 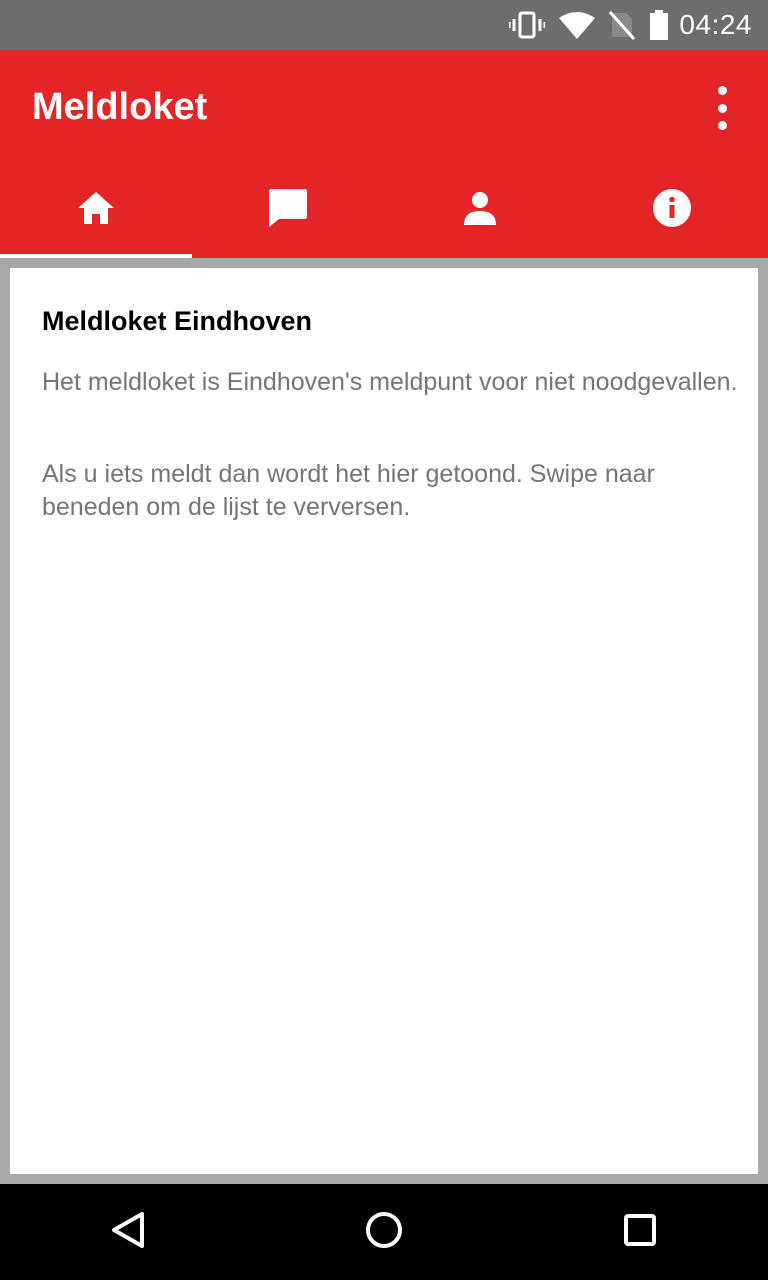 I want to click on card-title: Meldloket Eindhoven, so click(x=177, y=321).